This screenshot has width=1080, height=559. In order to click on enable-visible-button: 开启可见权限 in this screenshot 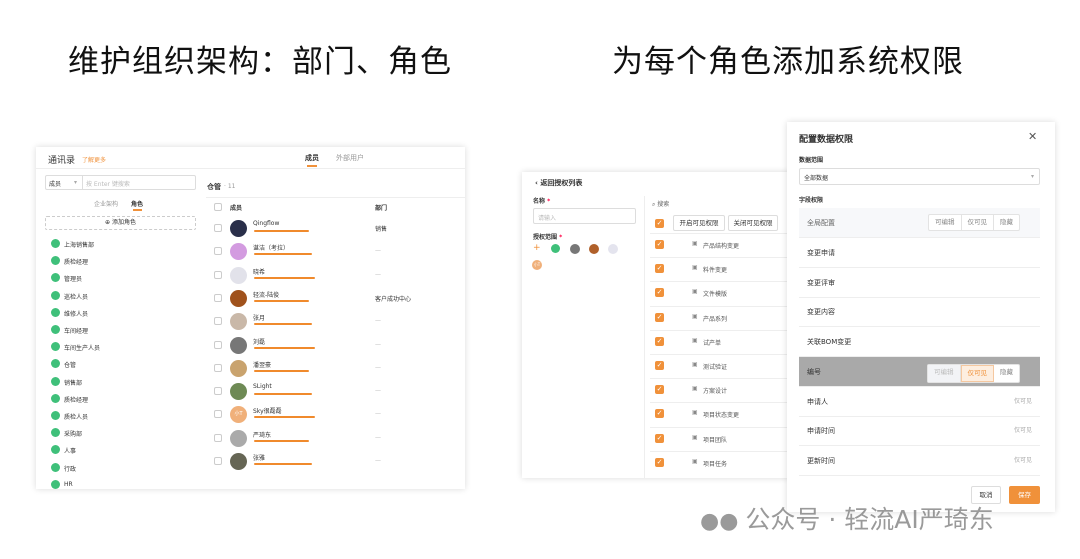, I will do `click(699, 223)`.